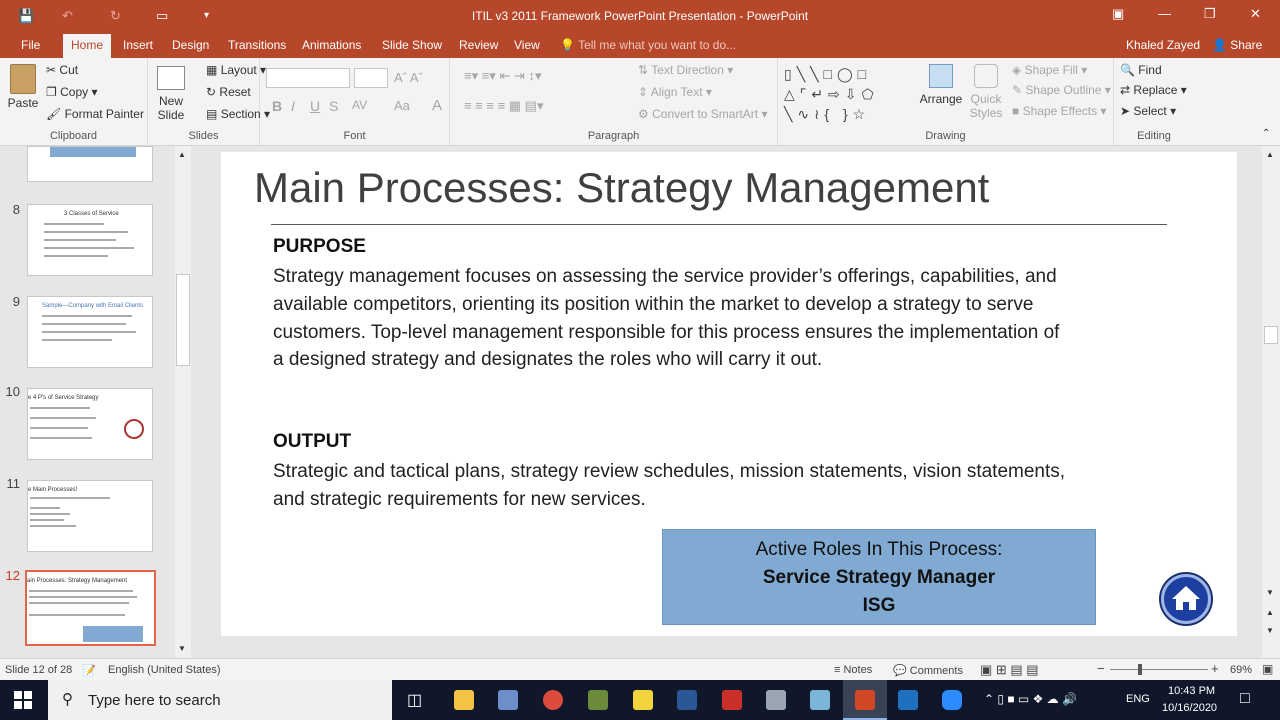  Describe the element at coordinates (1215, 668) in the screenshot. I see `zoom-in-button: +` at that location.